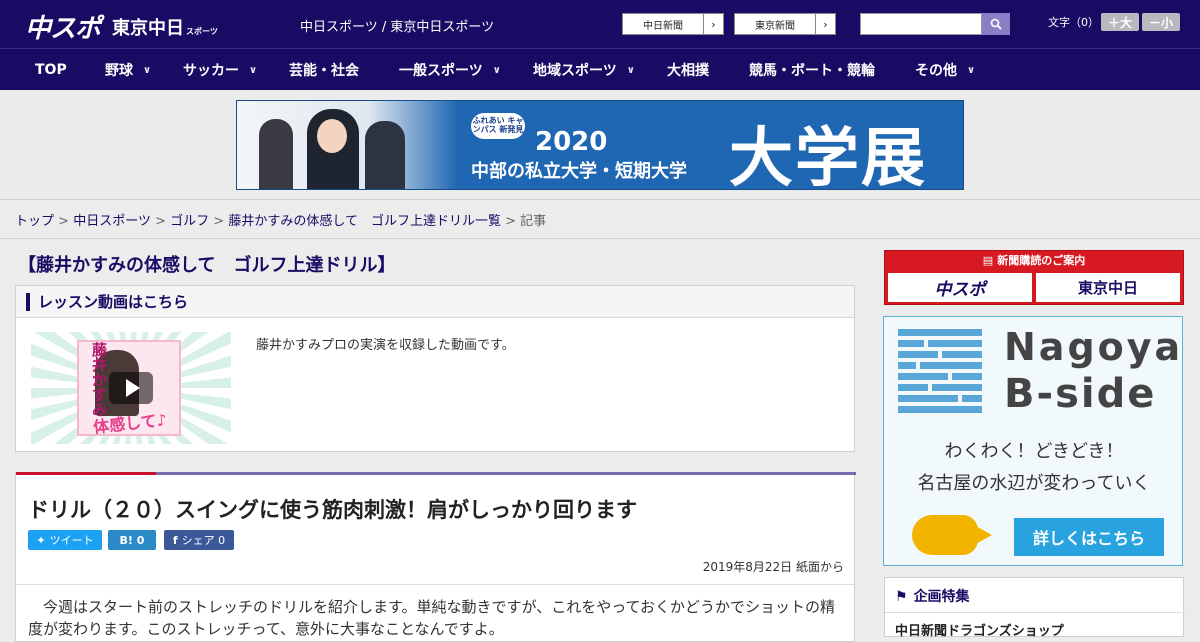  Describe the element at coordinates (441, 71) in the screenshot. I see `nav-label: 一般スポーツ` at that location.